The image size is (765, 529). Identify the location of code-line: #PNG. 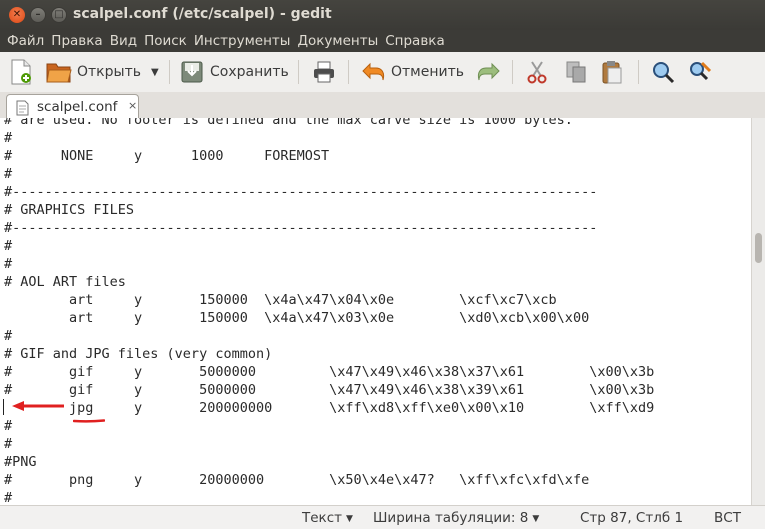
(20, 462).